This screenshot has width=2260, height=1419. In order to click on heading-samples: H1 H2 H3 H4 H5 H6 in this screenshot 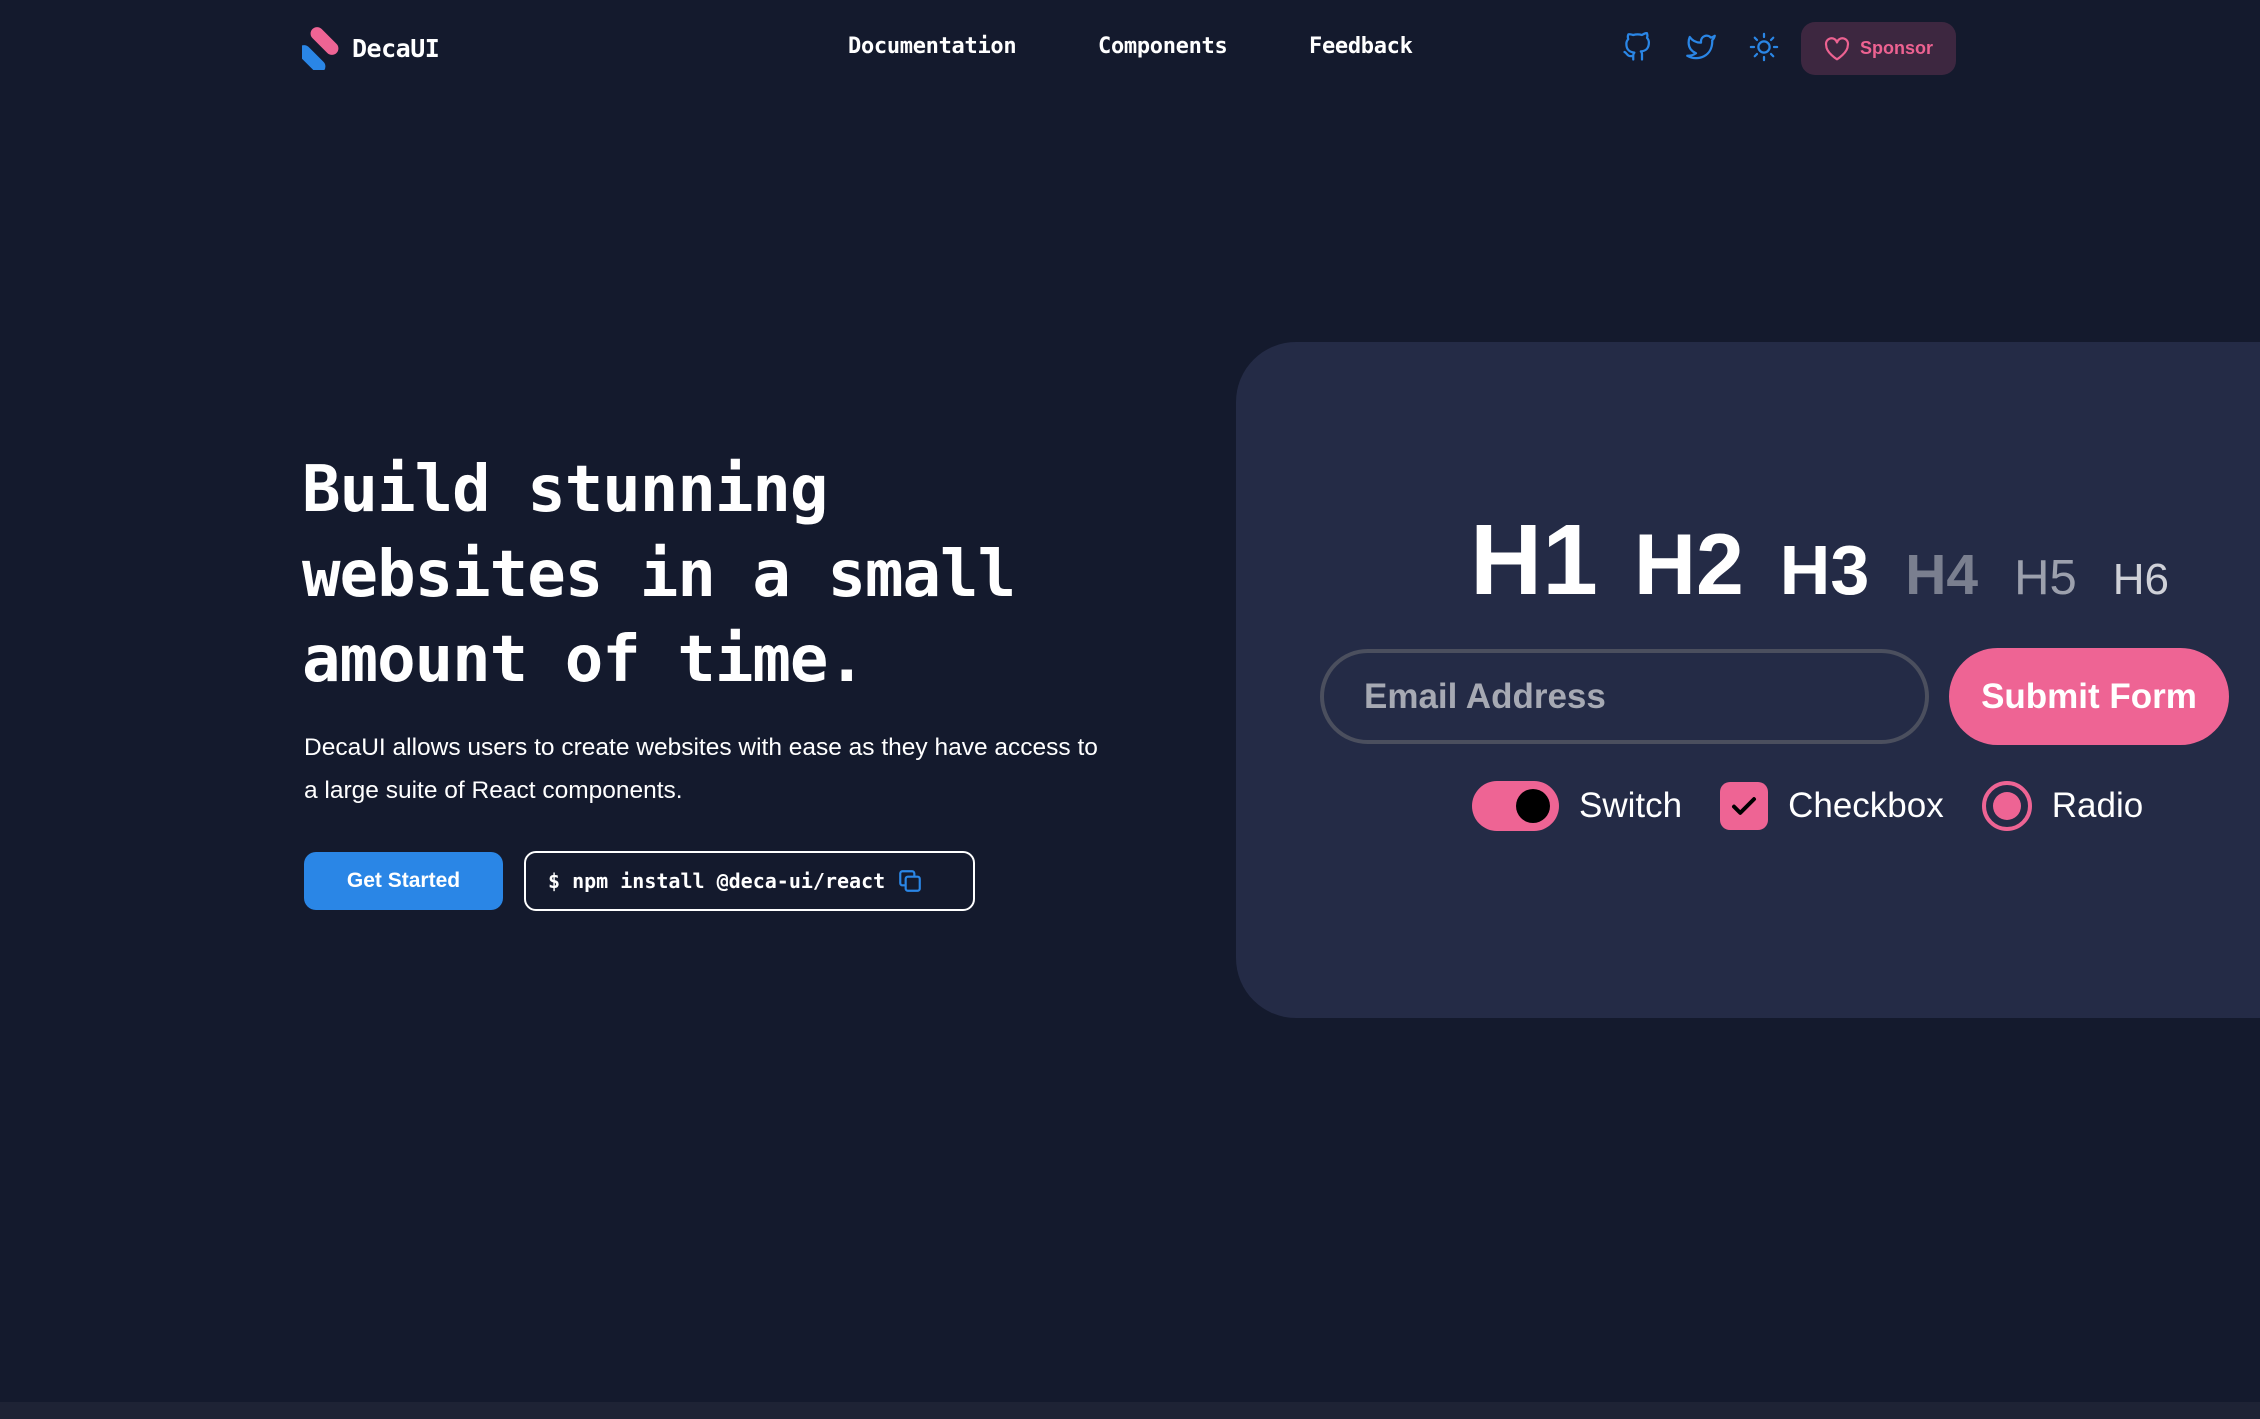, I will do `click(1819, 560)`.